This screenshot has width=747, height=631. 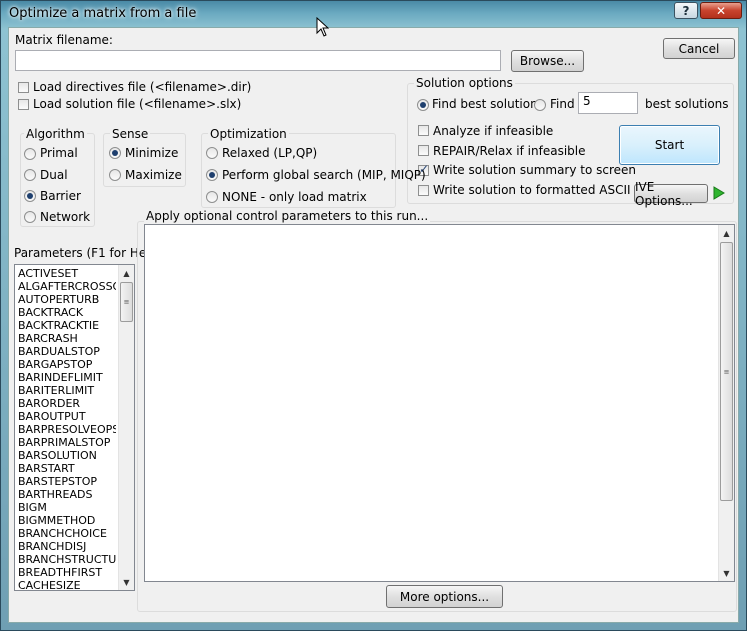 What do you see at coordinates (30, 217) in the screenshot?
I see `algorithm-network-radio` at bounding box center [30, 217].